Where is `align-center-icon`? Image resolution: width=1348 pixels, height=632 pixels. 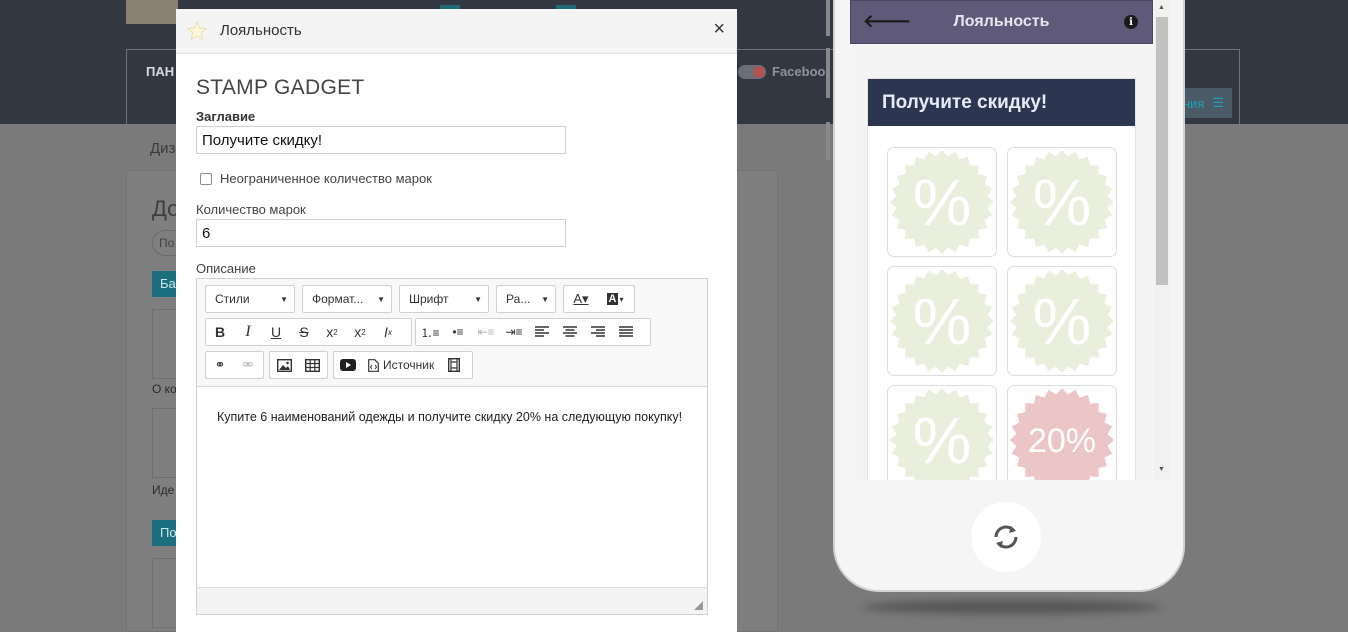 align-center-icon is located at coordinates (570, 332).